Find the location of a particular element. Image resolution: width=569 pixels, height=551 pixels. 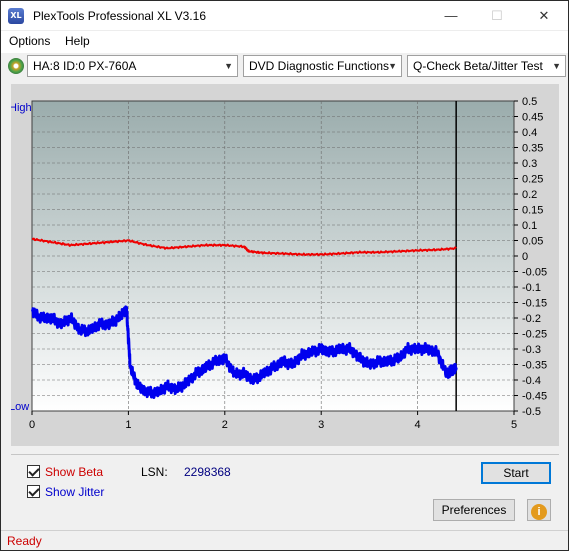

show-beta-checkbox is located at coordinates (33, 471).